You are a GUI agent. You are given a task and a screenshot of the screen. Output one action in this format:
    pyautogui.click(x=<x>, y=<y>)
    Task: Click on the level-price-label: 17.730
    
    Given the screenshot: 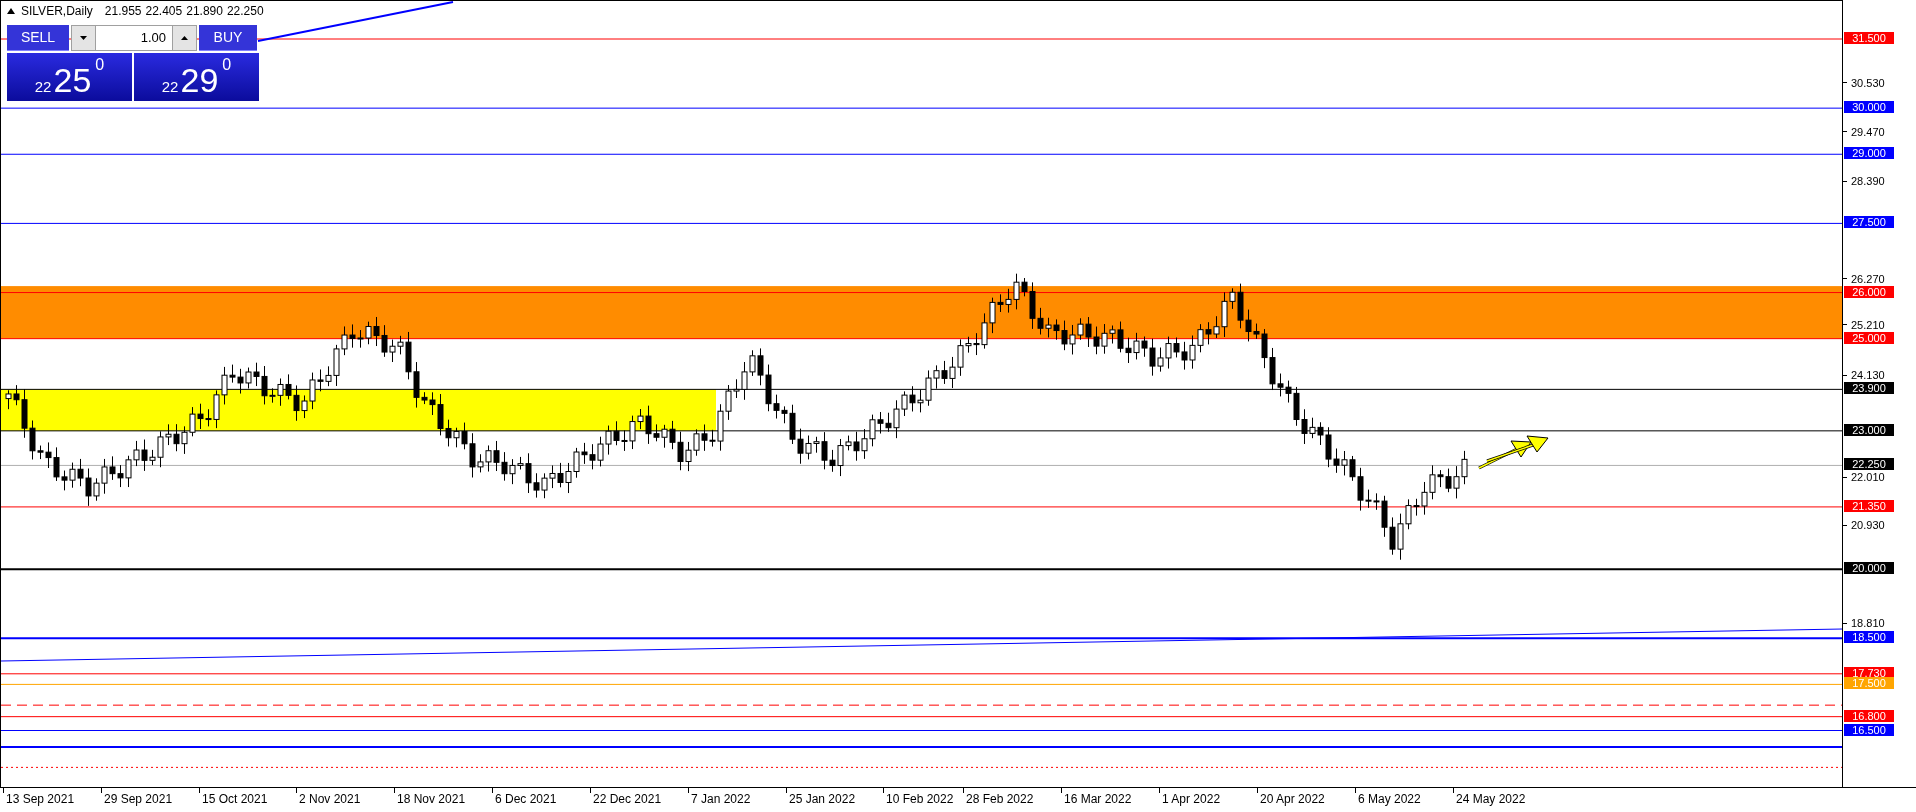 What is the action you would take?
    pyautogui.click(x=1869, y=672)
    